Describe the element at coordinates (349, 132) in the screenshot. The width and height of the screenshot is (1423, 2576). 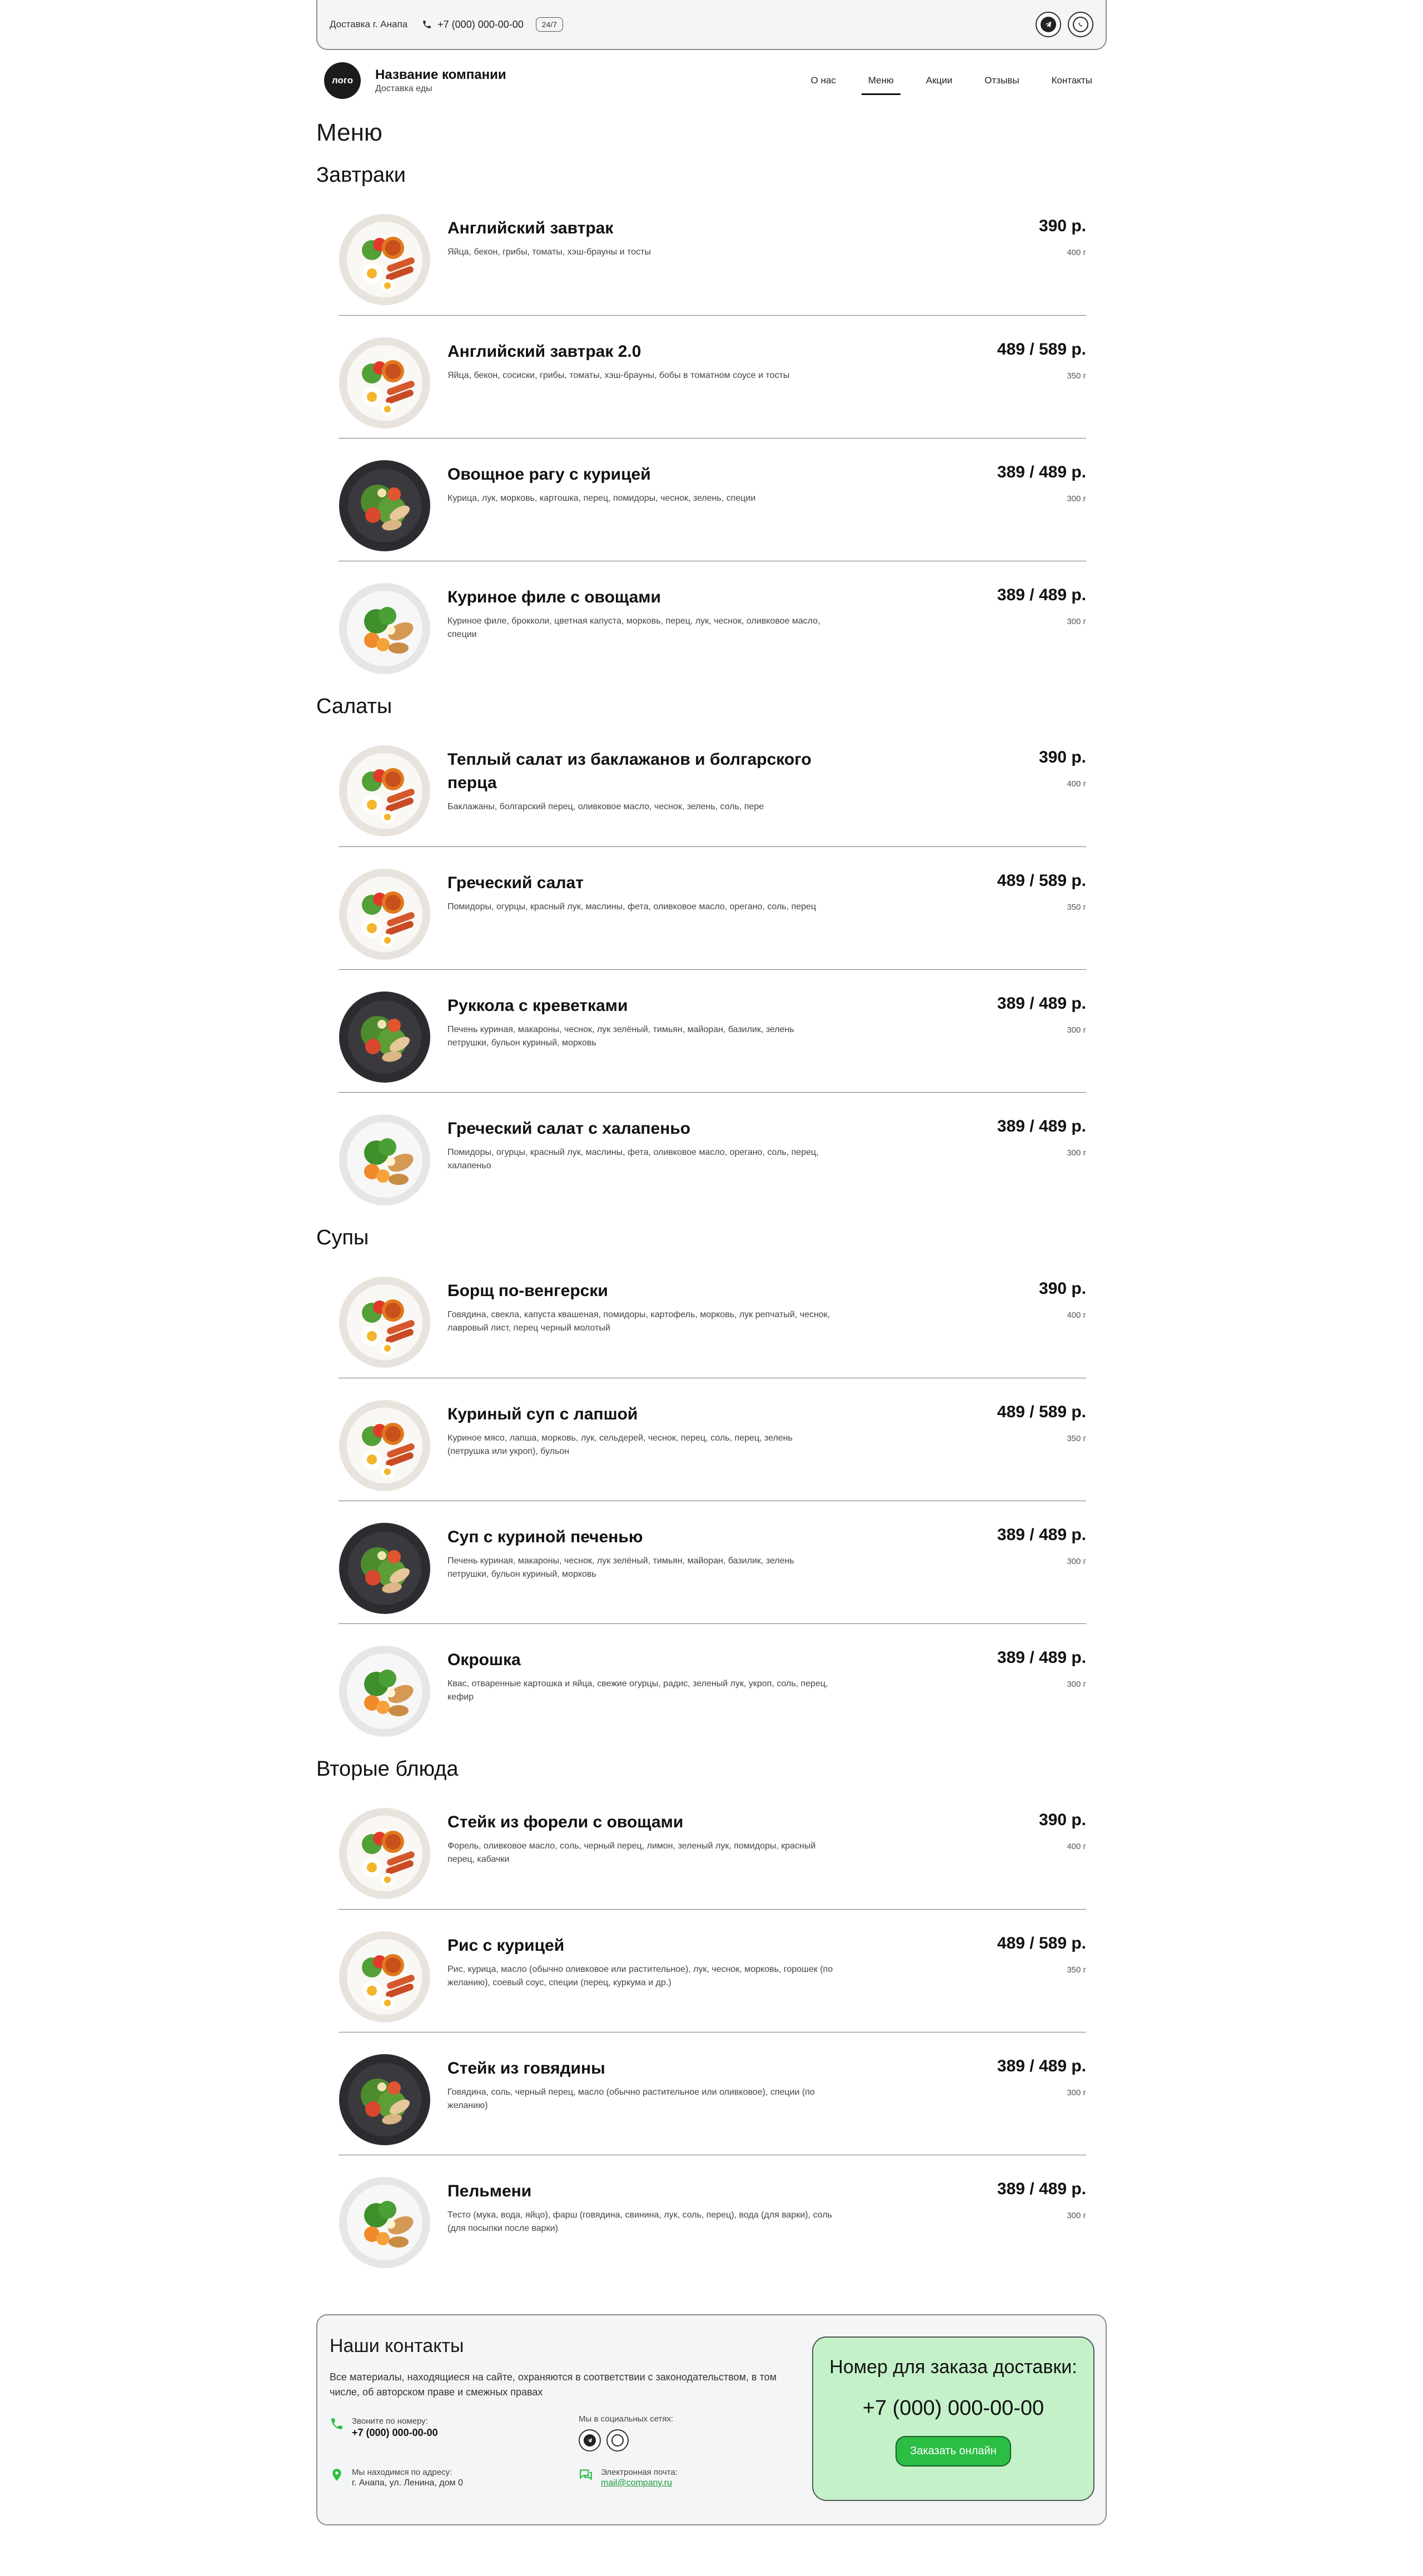
I see `page-title: Меню` at that location.